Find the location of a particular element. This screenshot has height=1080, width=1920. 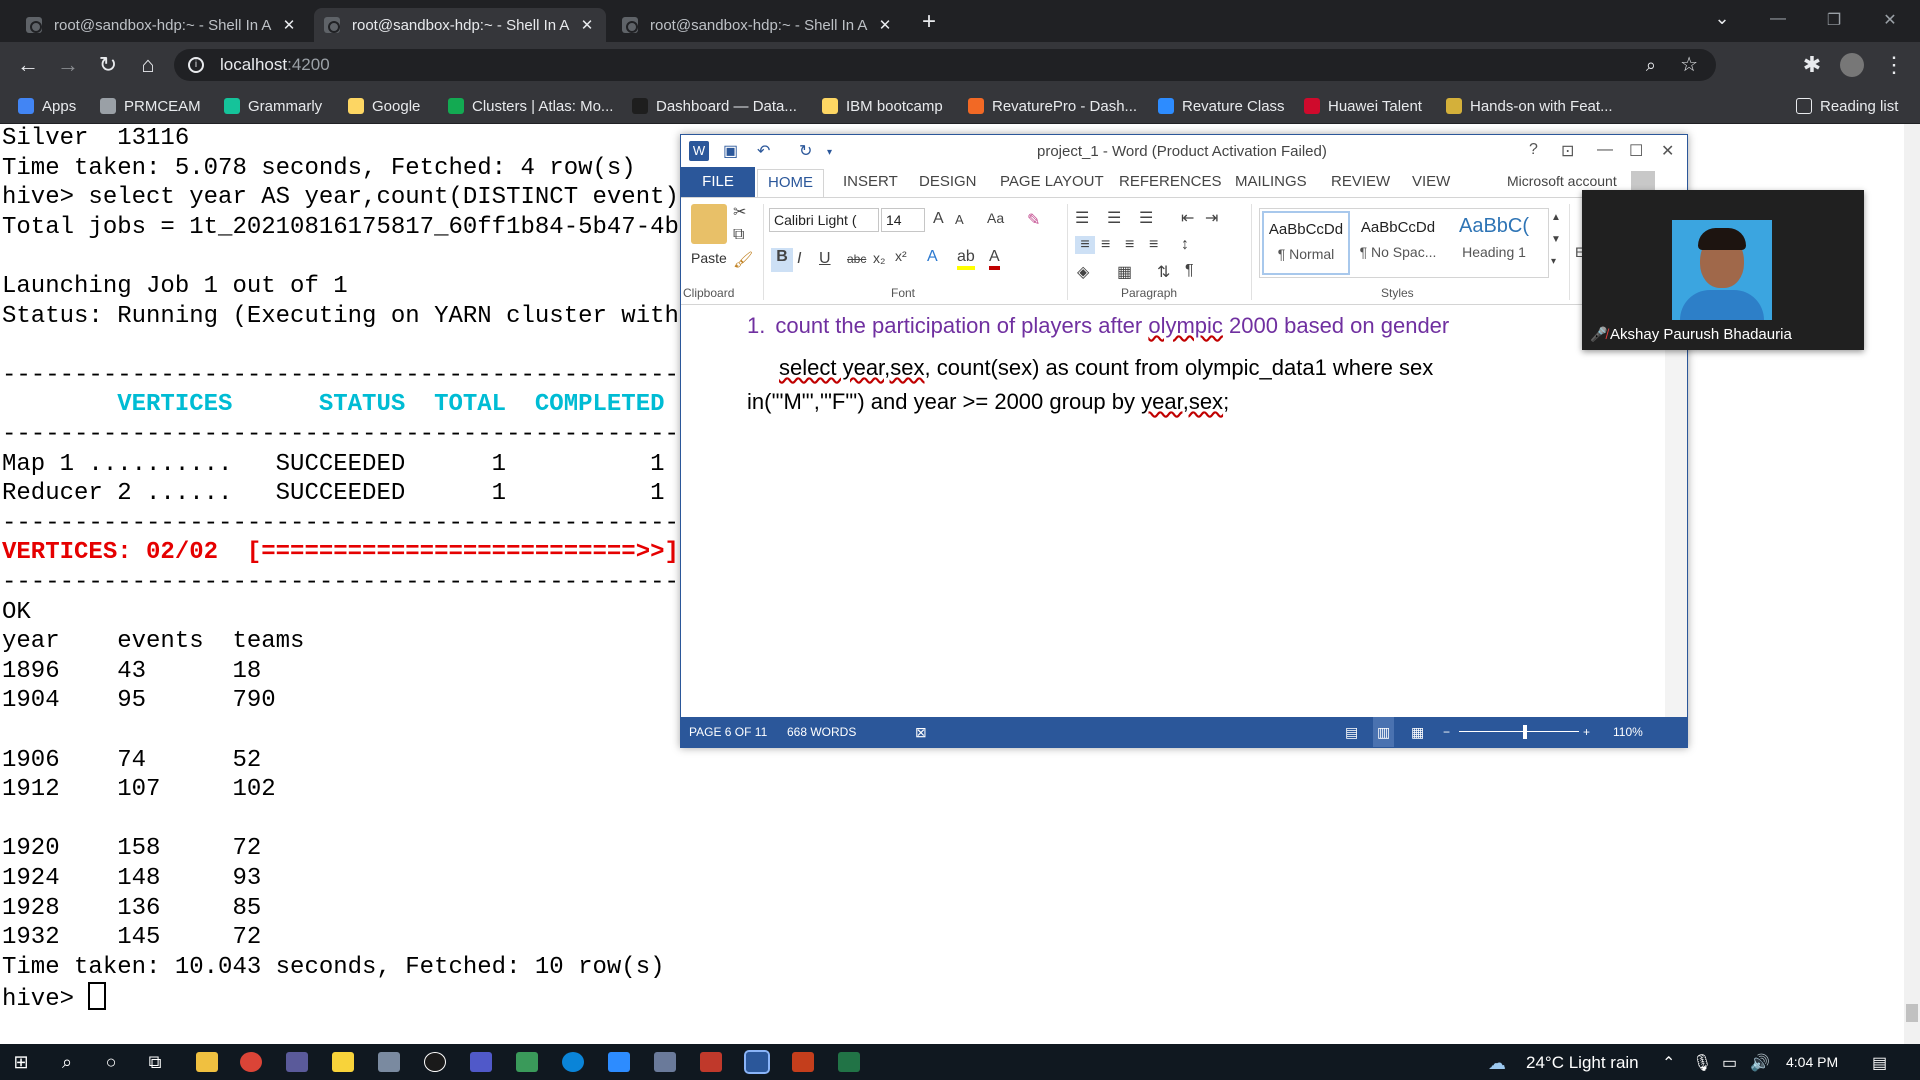

subscript-icon: x₂ is located at coordinates (879, 258).